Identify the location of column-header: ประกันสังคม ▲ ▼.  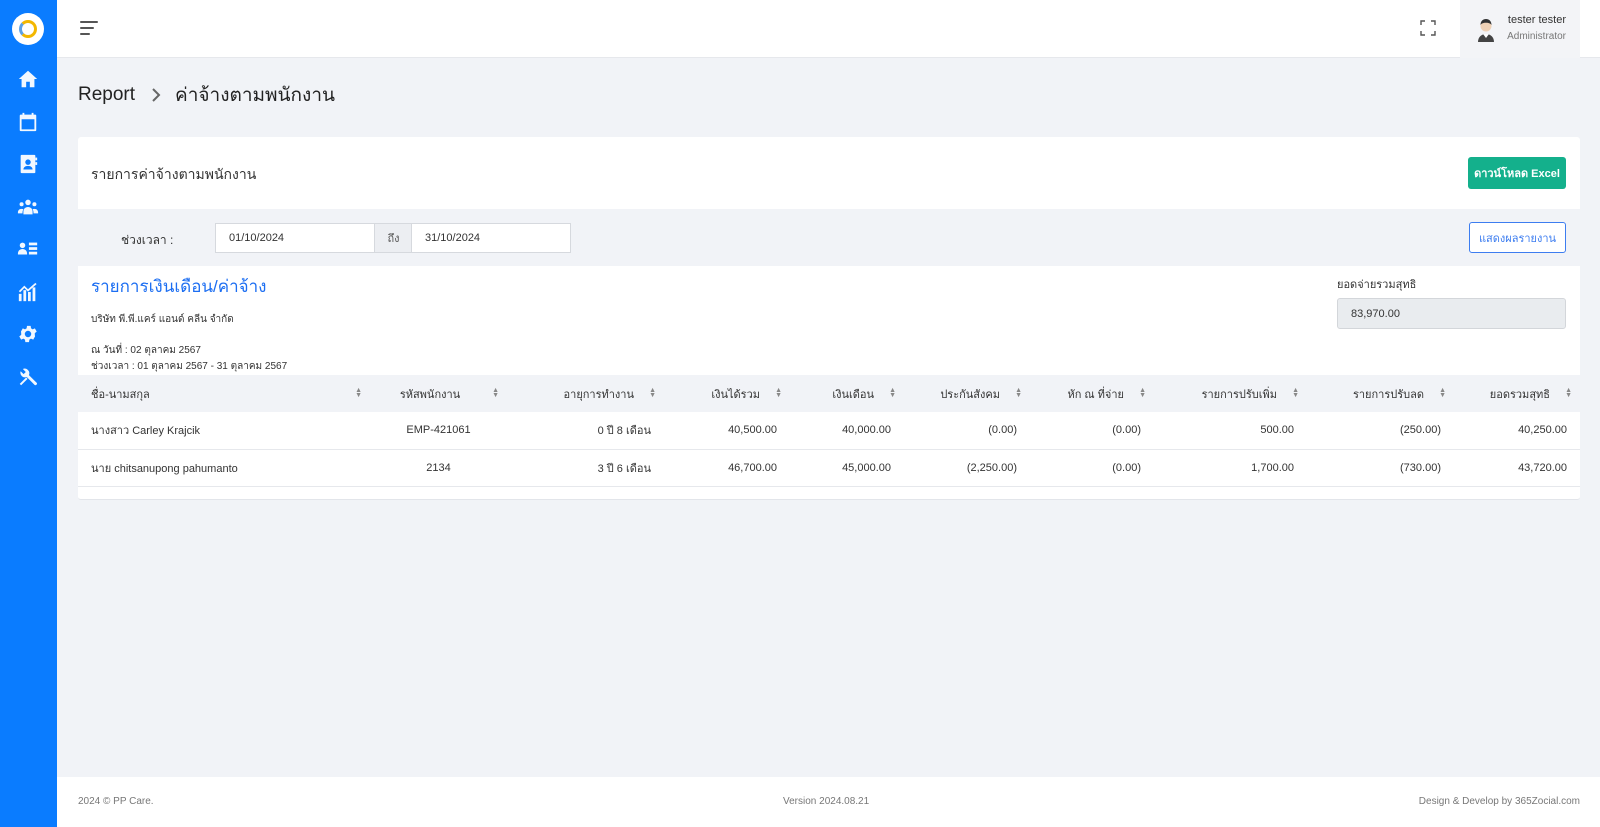
(967, 393).